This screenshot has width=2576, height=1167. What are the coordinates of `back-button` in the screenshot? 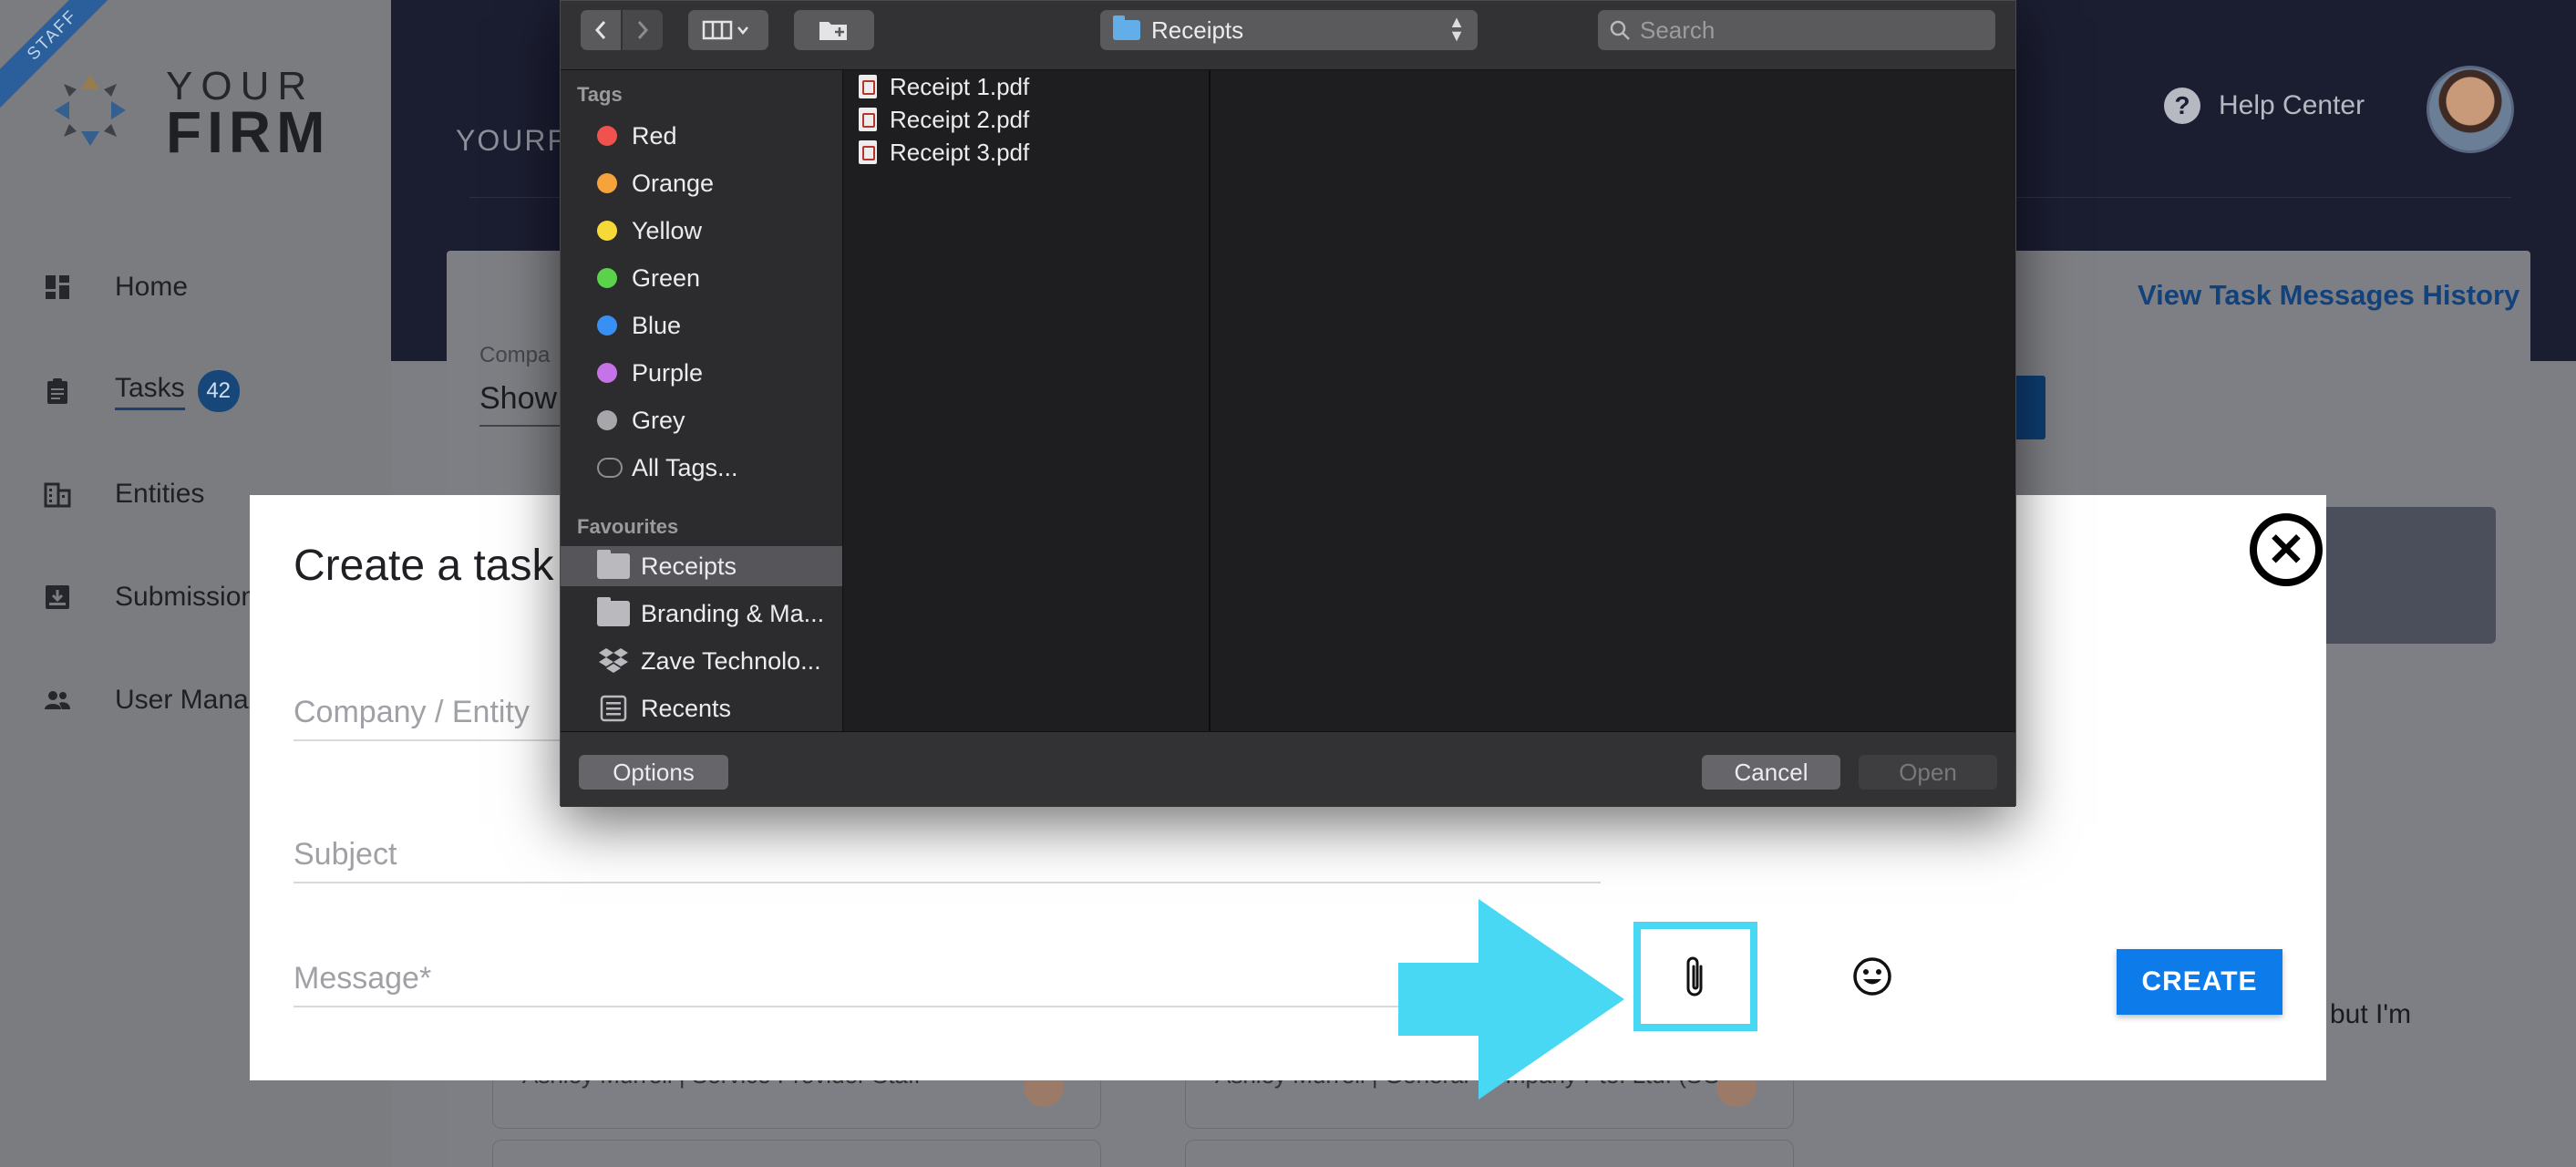 It's located at (601, 30).